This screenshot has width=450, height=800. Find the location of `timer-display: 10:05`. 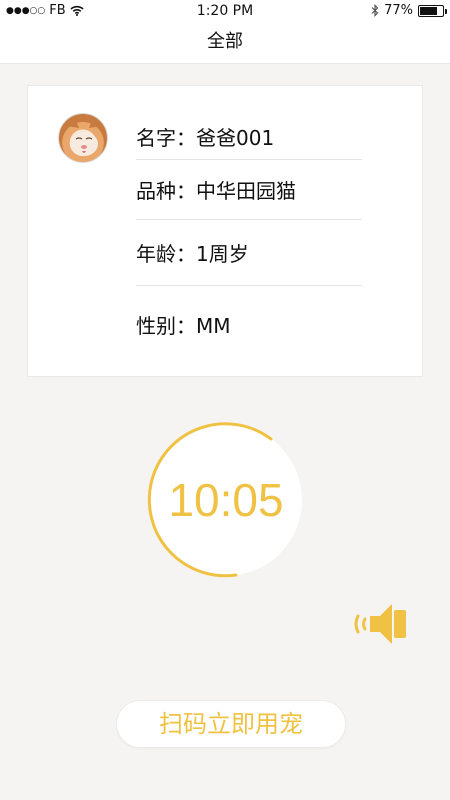

timer-display: 10:05 is located at coordinates (226, 500).